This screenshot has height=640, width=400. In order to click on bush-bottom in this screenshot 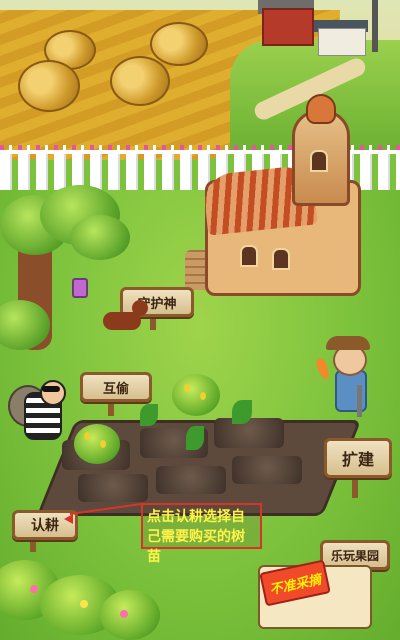, I will do `click(130, 615)`.